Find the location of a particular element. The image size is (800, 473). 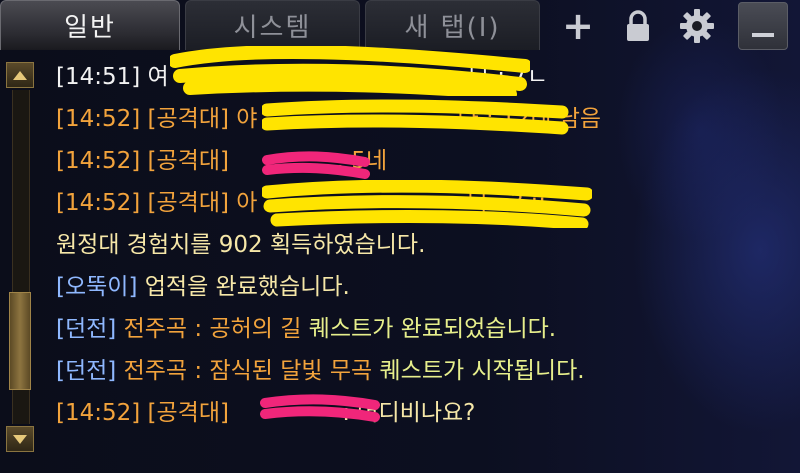

lock-icon is located at coordinates (638, 25).